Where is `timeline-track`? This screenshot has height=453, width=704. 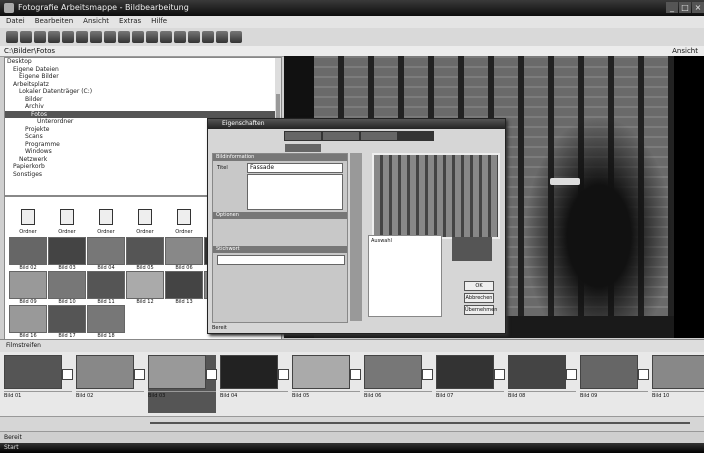 timeline-track is located at coordinates (420, 423).